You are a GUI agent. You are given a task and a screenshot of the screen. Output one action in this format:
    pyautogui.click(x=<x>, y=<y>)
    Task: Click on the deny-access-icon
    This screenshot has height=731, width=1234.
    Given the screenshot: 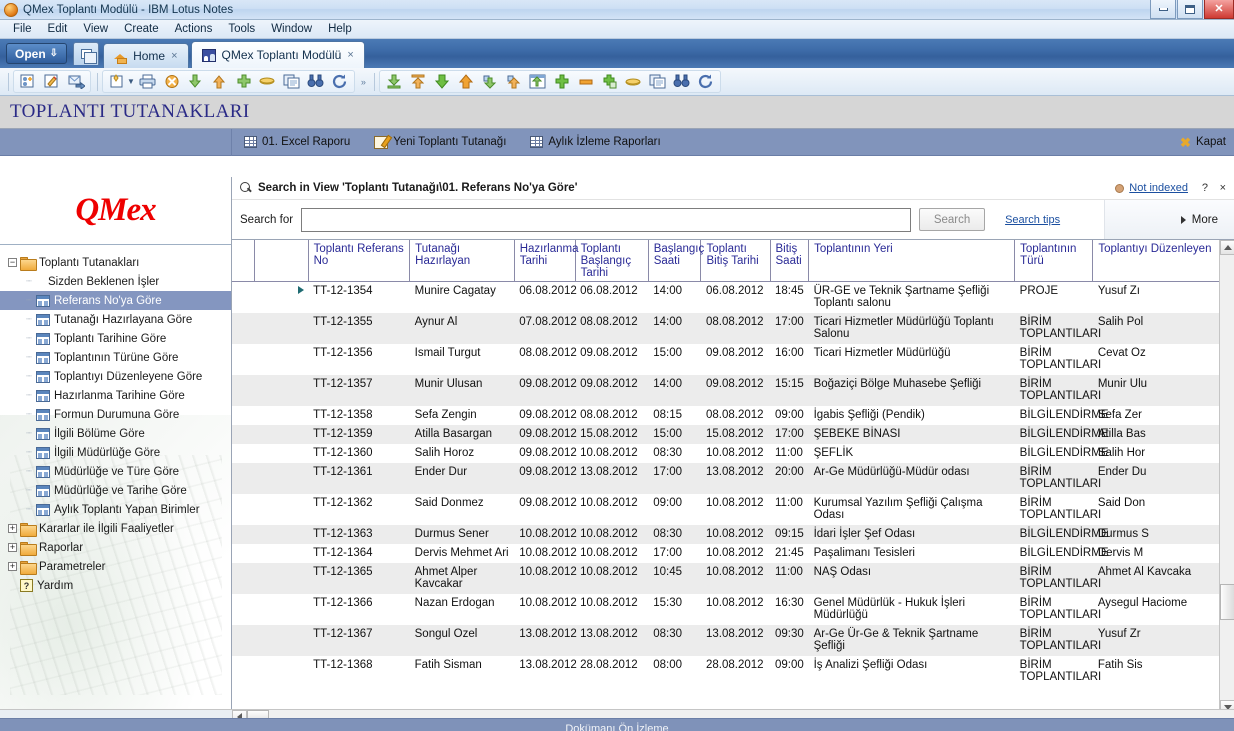 What is the action you would take?
    pyautogui.click(x=172, y=81)
    